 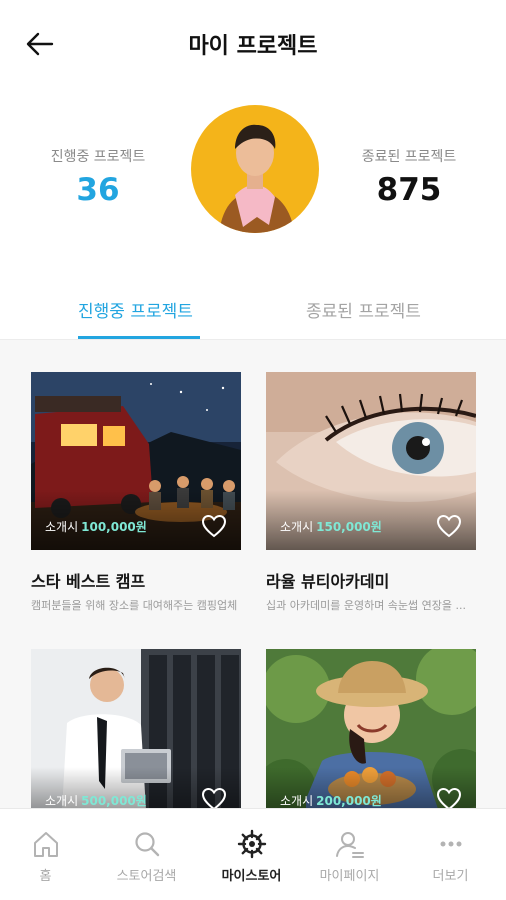 What do you see at coordinates (409, 157) in the screenshot?
I see `finished-projects-label: 종료된 프로젝트` at bounding box center [409, 157].